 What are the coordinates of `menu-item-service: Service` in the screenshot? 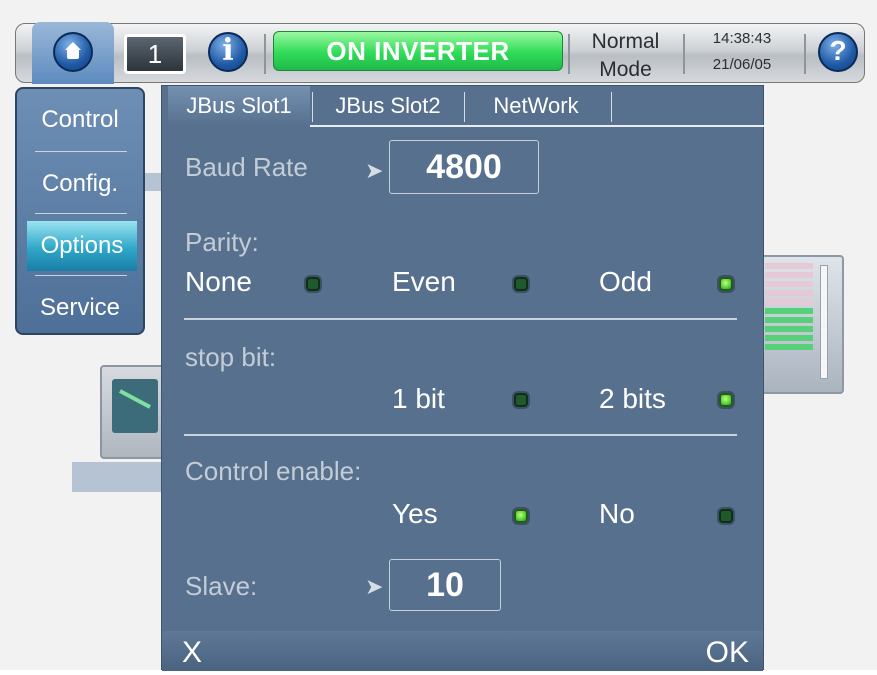 It's located at (80, 308).